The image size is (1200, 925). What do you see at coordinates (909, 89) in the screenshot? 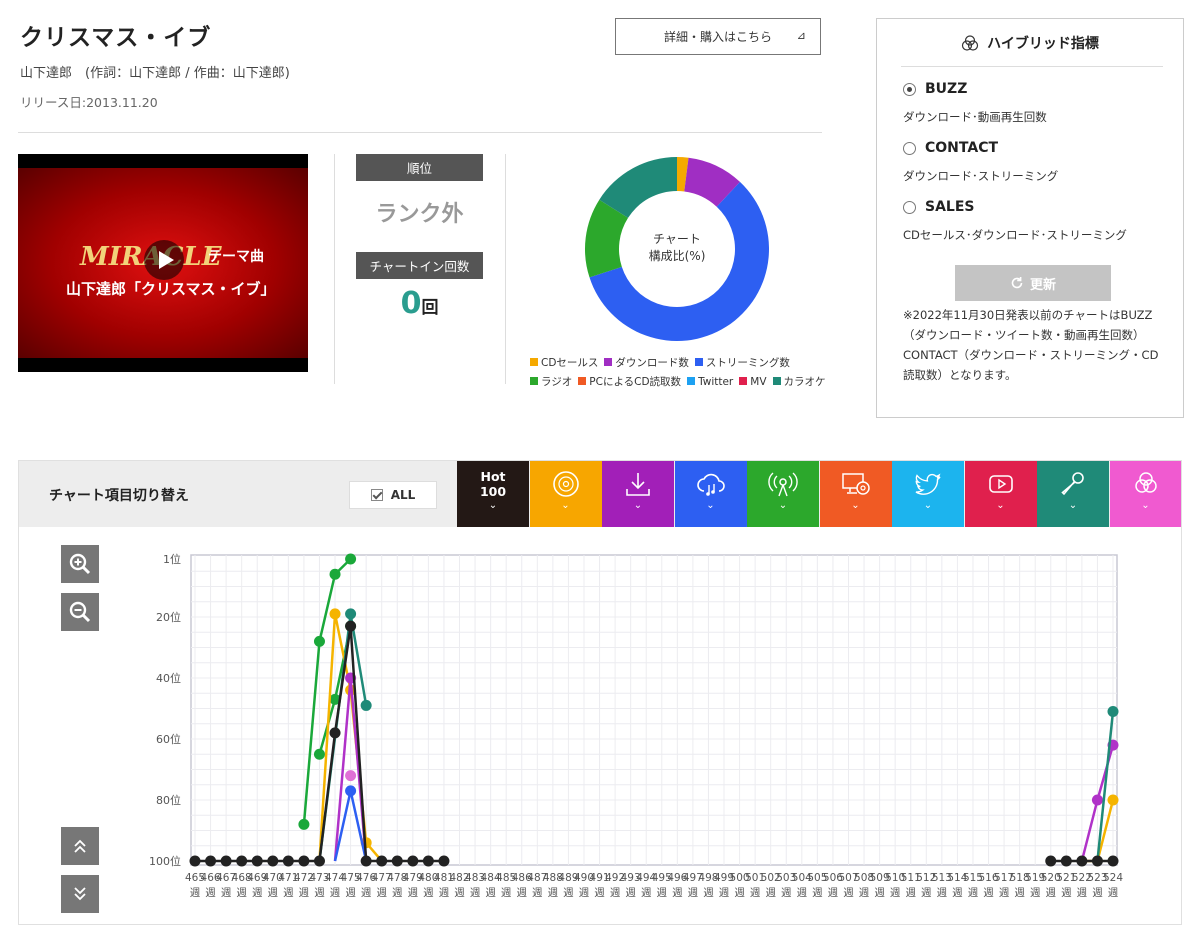
I see `radio-selected-icon` at bounding box center [909, 89].